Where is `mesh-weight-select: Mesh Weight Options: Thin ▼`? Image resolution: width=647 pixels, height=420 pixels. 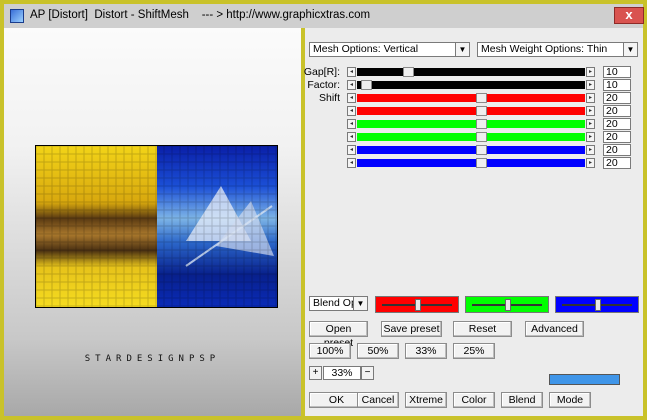 mesh-weight-select: Mesh Weight Options: Thin ▼ is located at coordinates (557, 49).